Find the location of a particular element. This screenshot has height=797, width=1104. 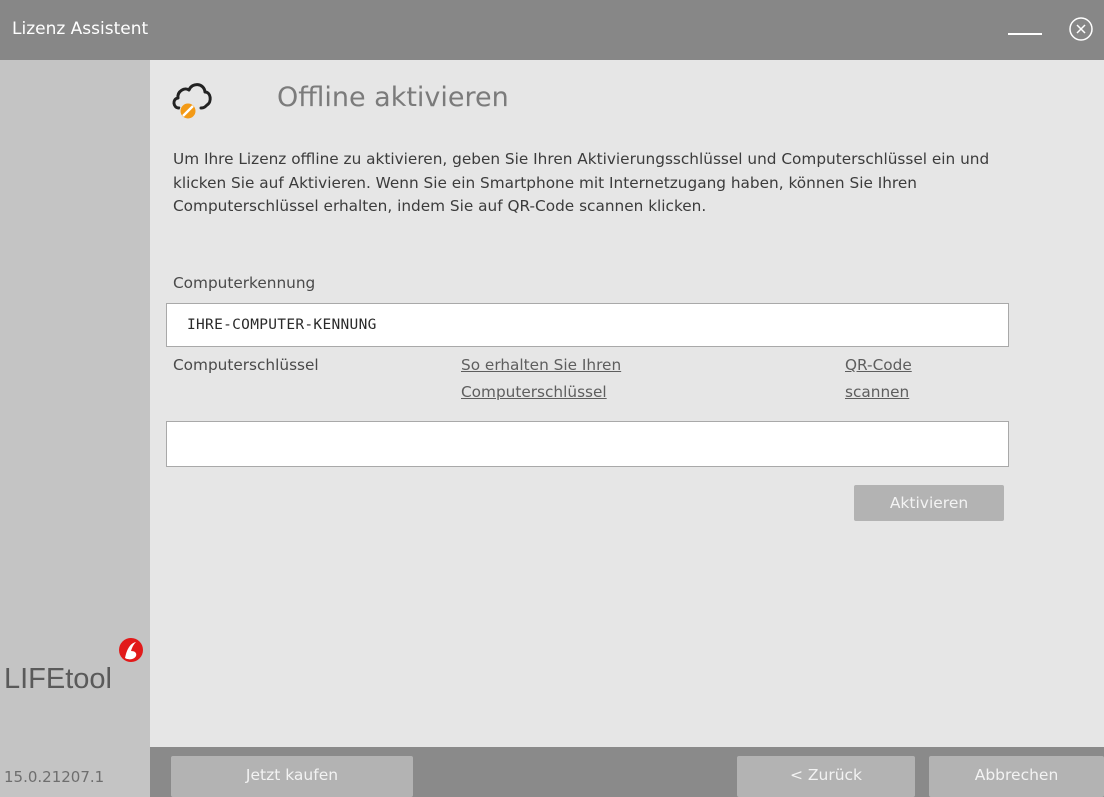

close-circle-icon is located at coordinates (1081, 29).